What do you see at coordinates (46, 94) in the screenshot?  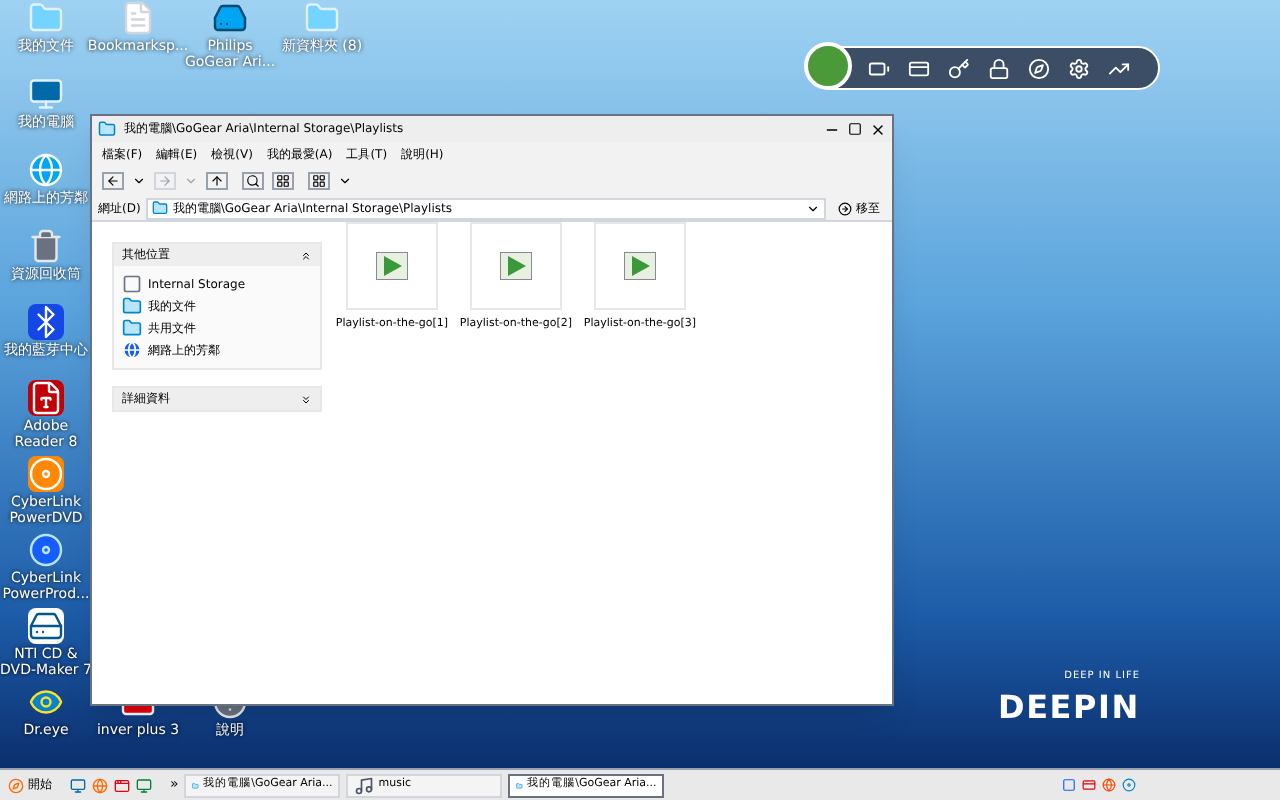 I see `computer-icon` at bounding box center [46, 94].